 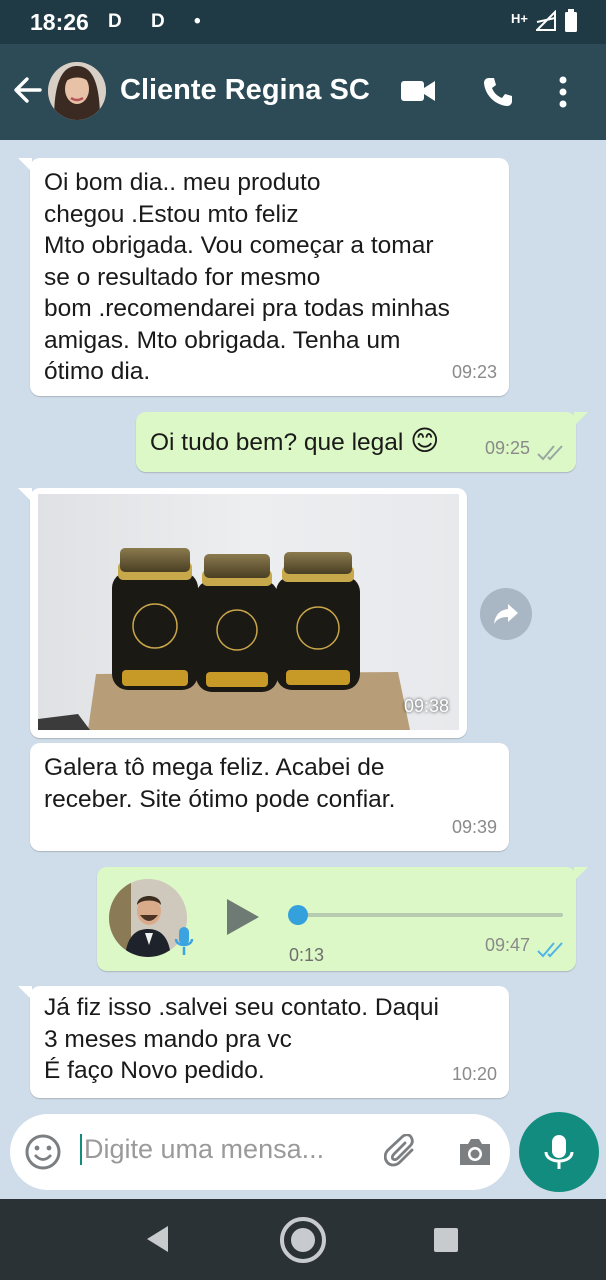 I want to click on product-photo: 09:38, so click(x=248, y=612).